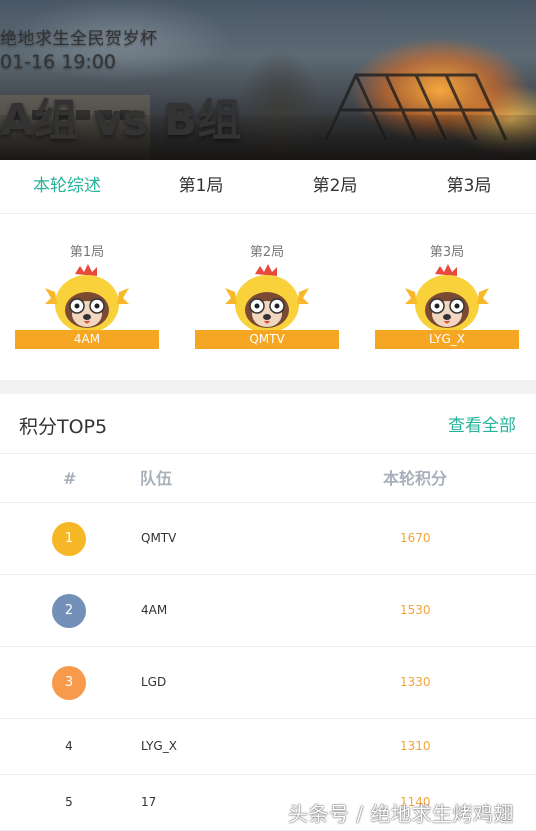 Image resolution: width=536 pixels, height=831 pixels. What do you see at coordinates (415, 682) in the screenshot?
I see `team-score: 1330` at bounding box center [415, 682].